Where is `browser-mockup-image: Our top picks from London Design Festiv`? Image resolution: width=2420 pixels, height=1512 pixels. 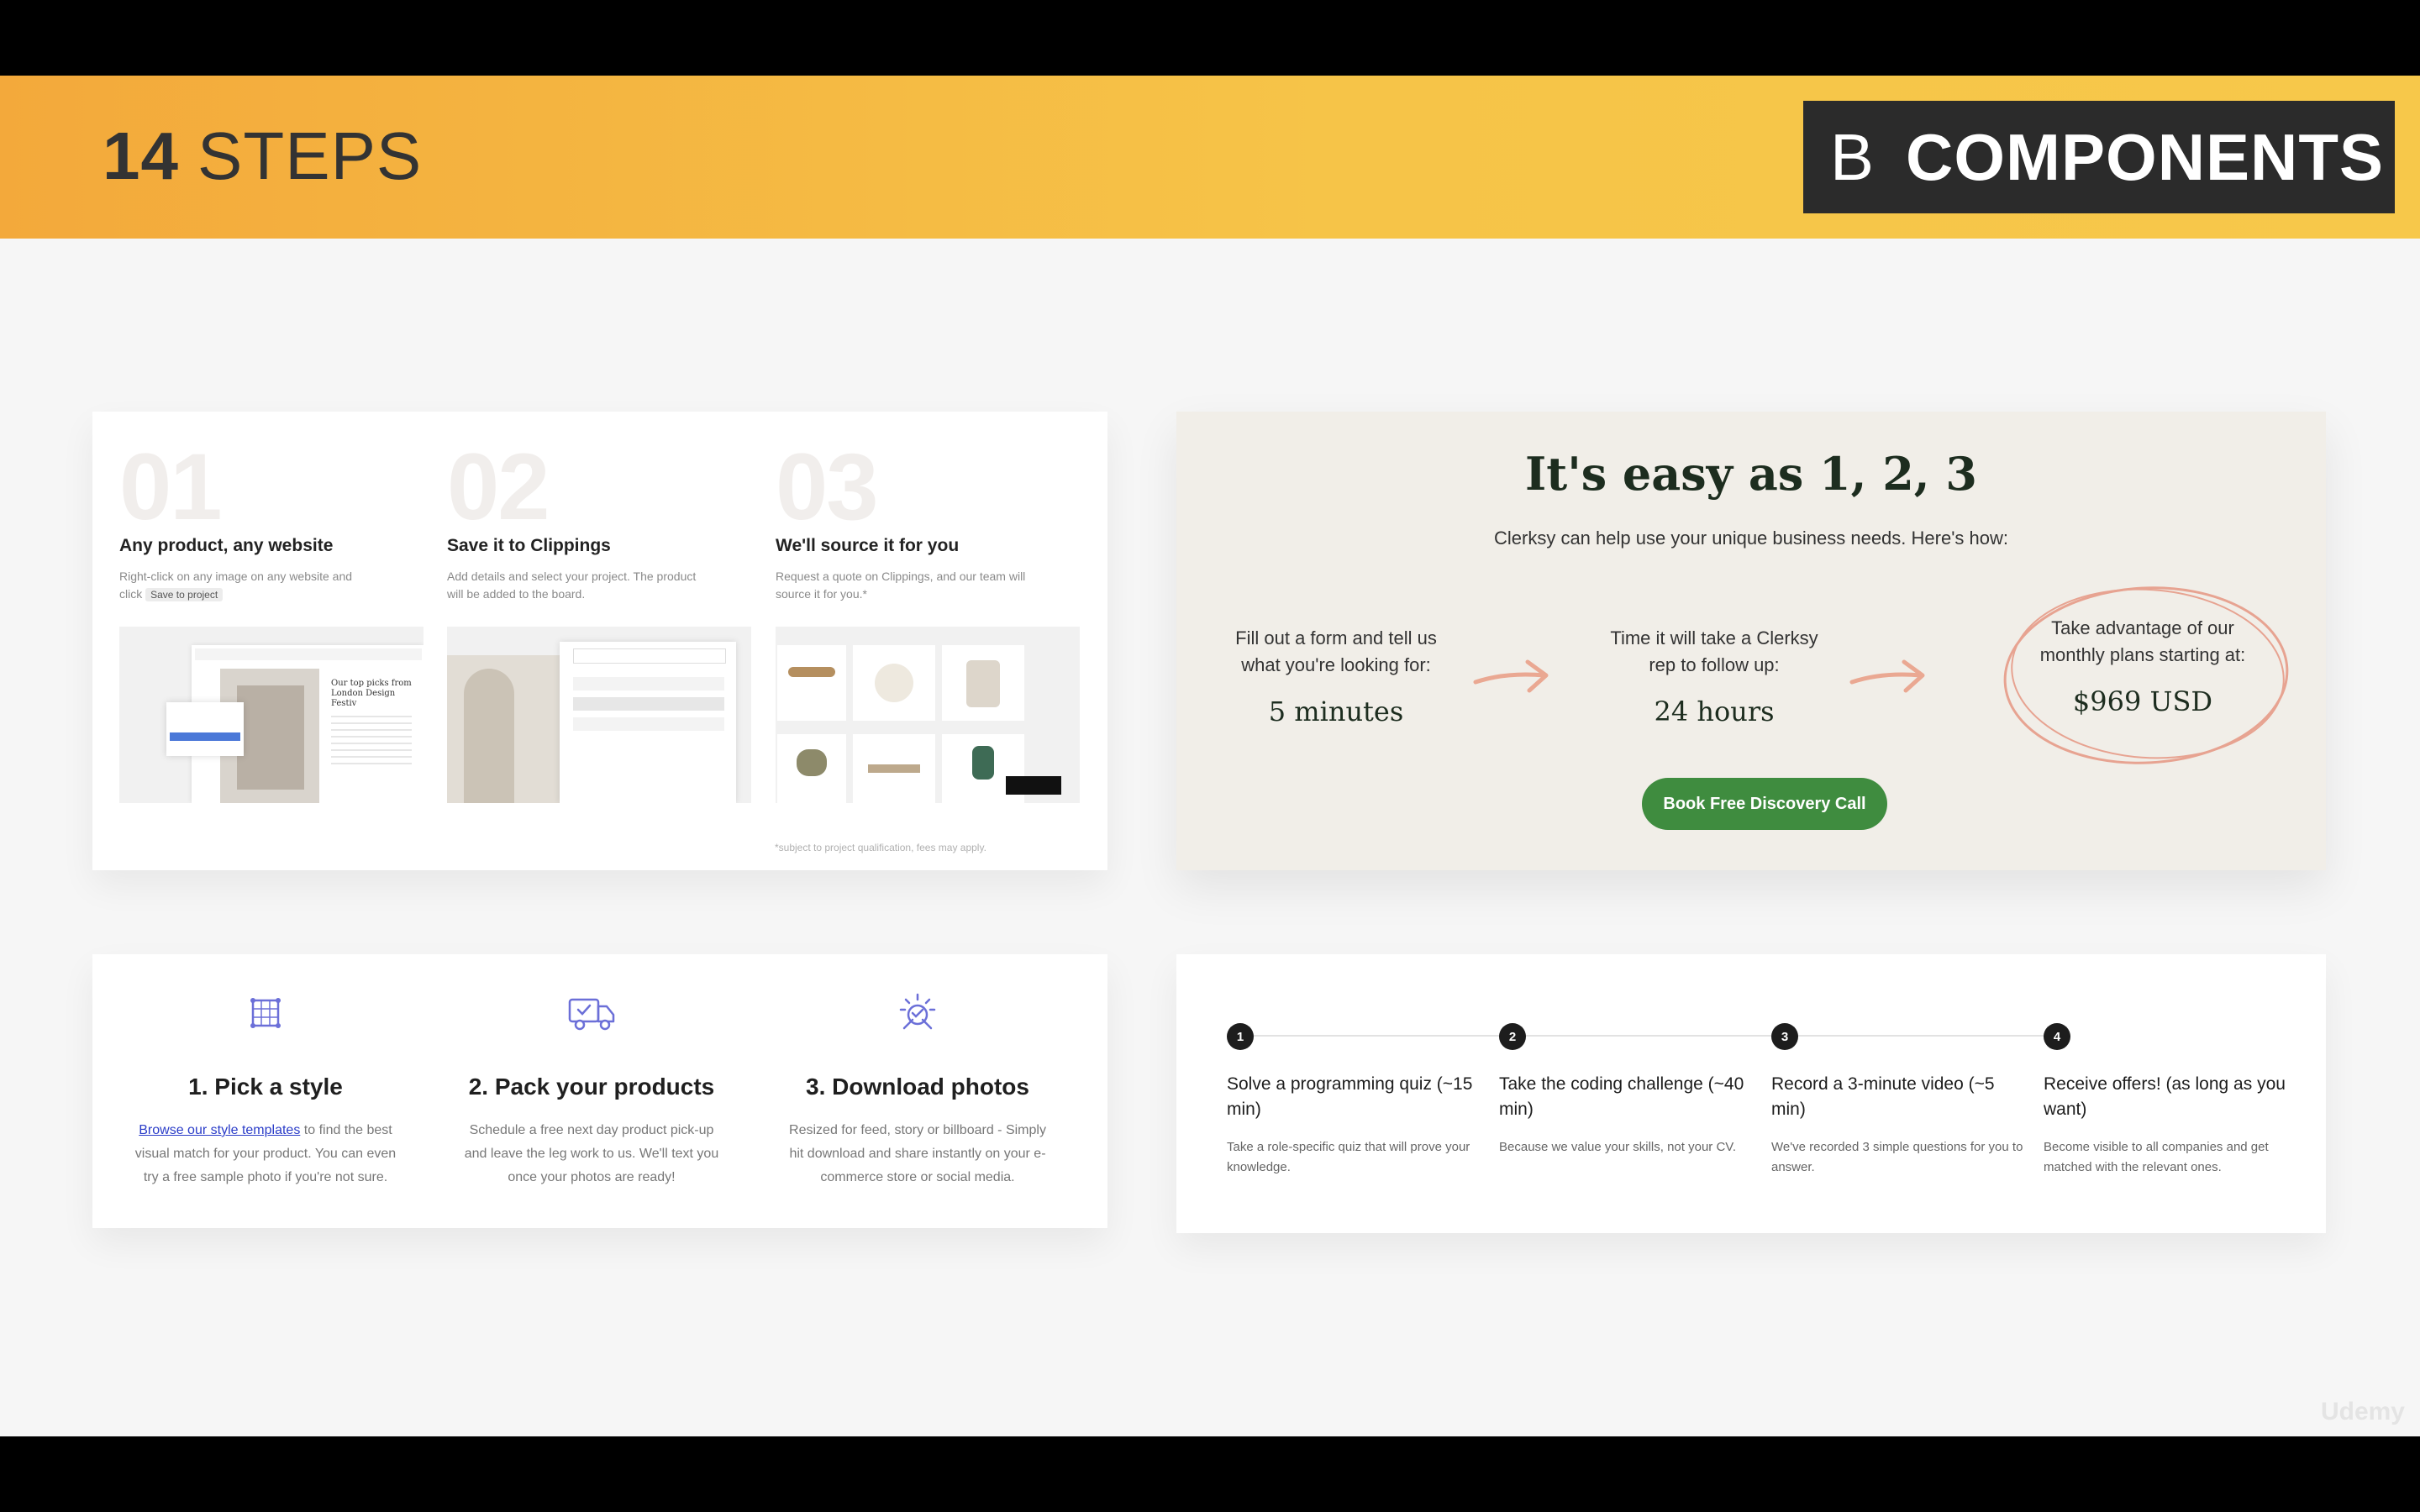 browser-mockup-image: Our top picks from London Design Festiv is located at coordinates (271, 715).